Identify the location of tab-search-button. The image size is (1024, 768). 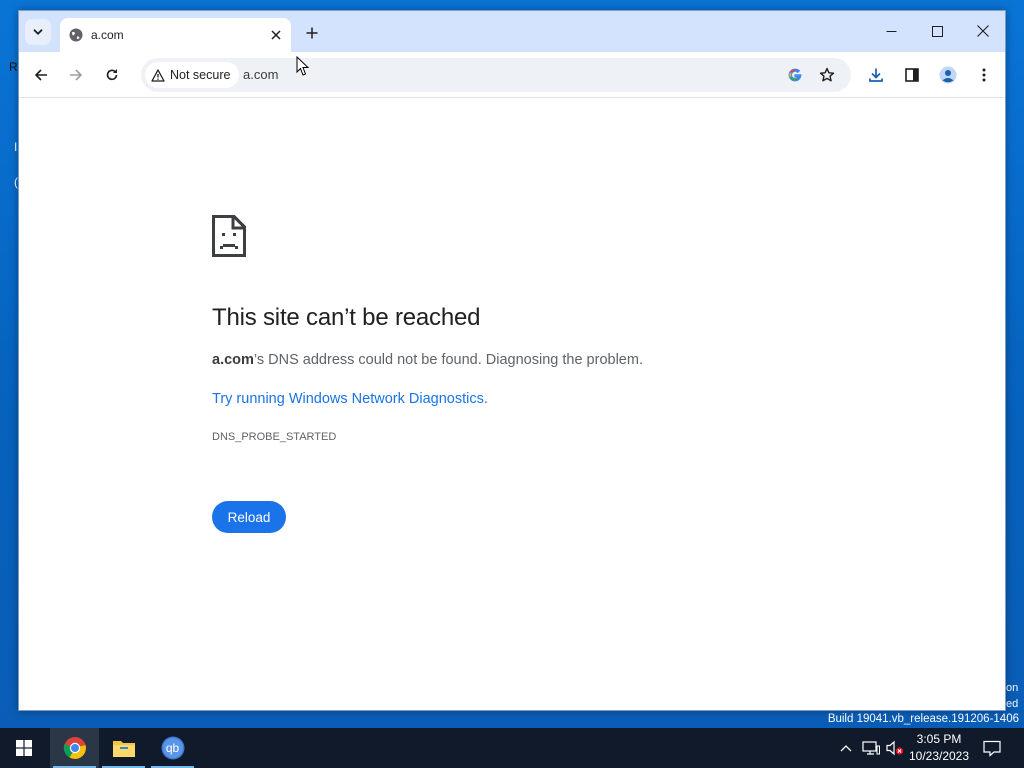
(38, 32).